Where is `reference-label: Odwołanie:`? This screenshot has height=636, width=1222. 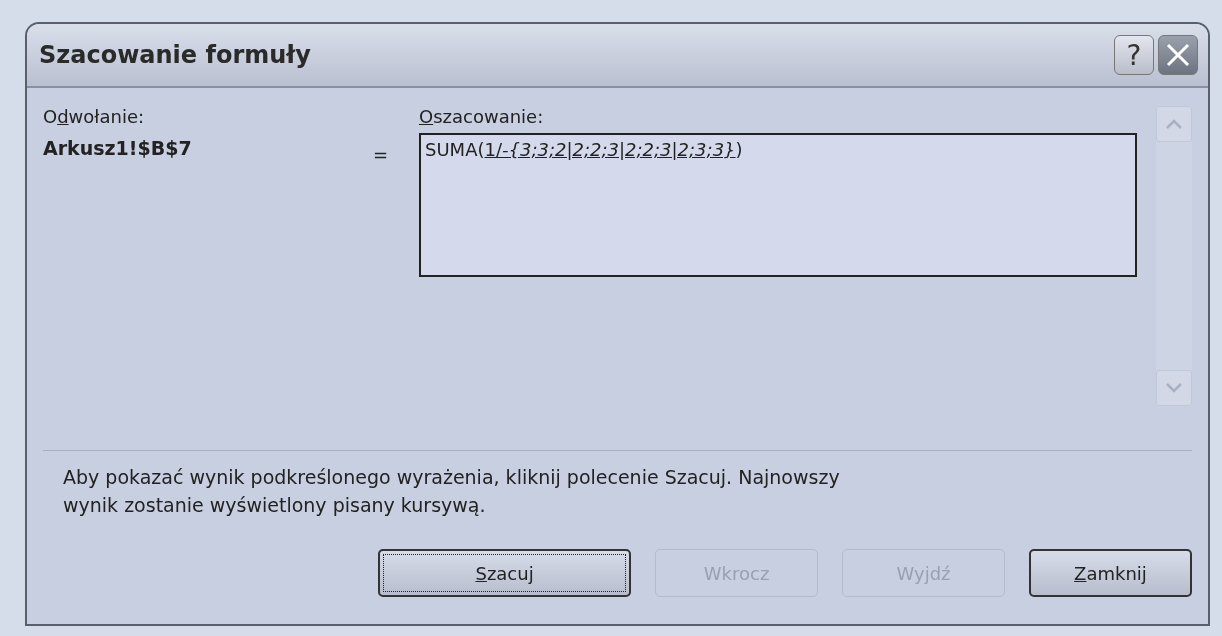
reference-label: Odwołanie: is located at coordinates (94, 116).